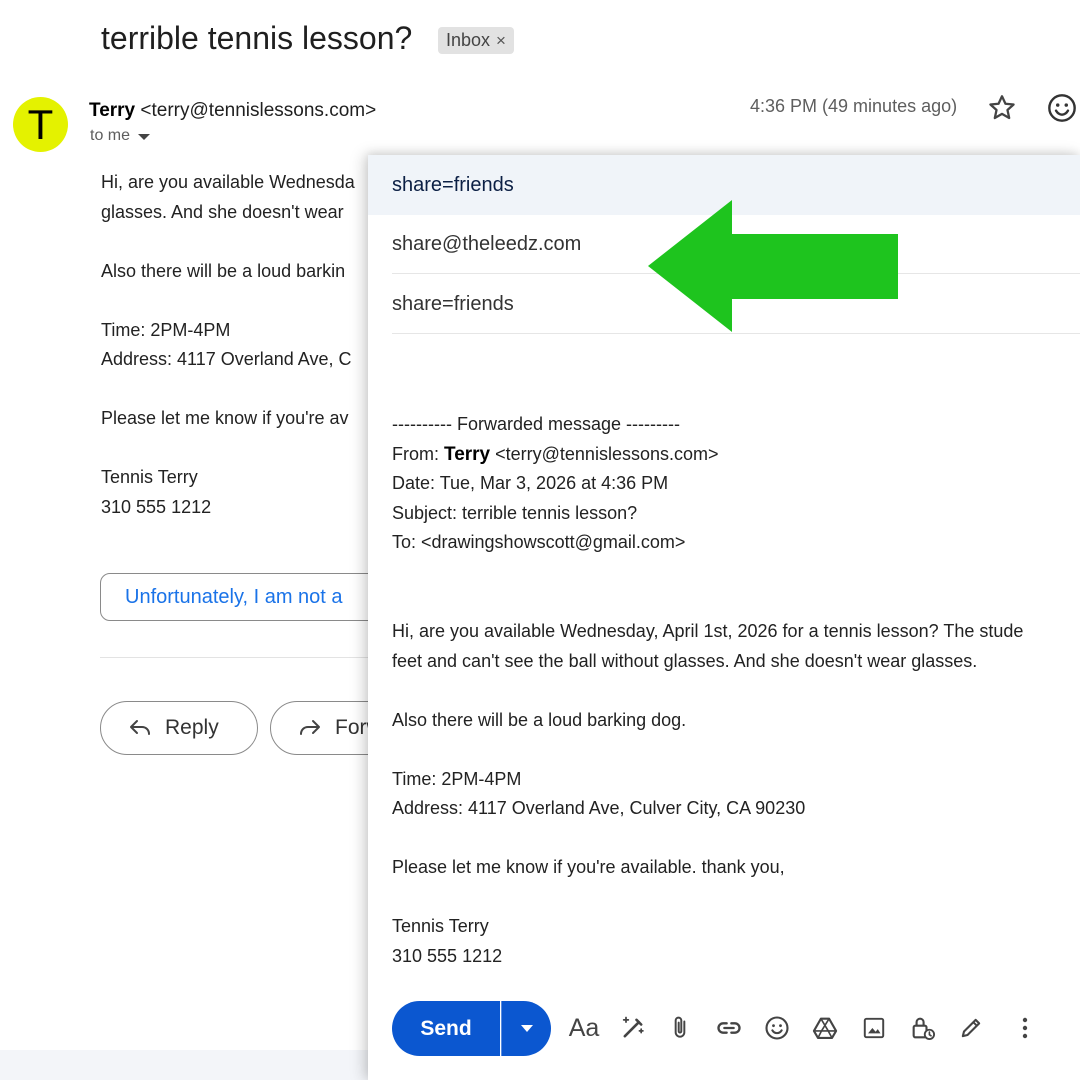  I want to click on divider, so click(250, 657).